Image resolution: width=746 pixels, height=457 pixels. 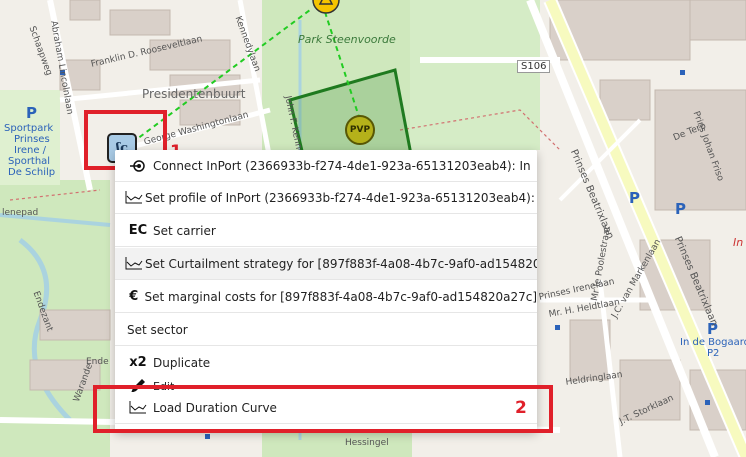 What do you see at coordinates (521, 408) in the screenshot?
I see `callout-number-2: 2` at bounding box center [521, 408].